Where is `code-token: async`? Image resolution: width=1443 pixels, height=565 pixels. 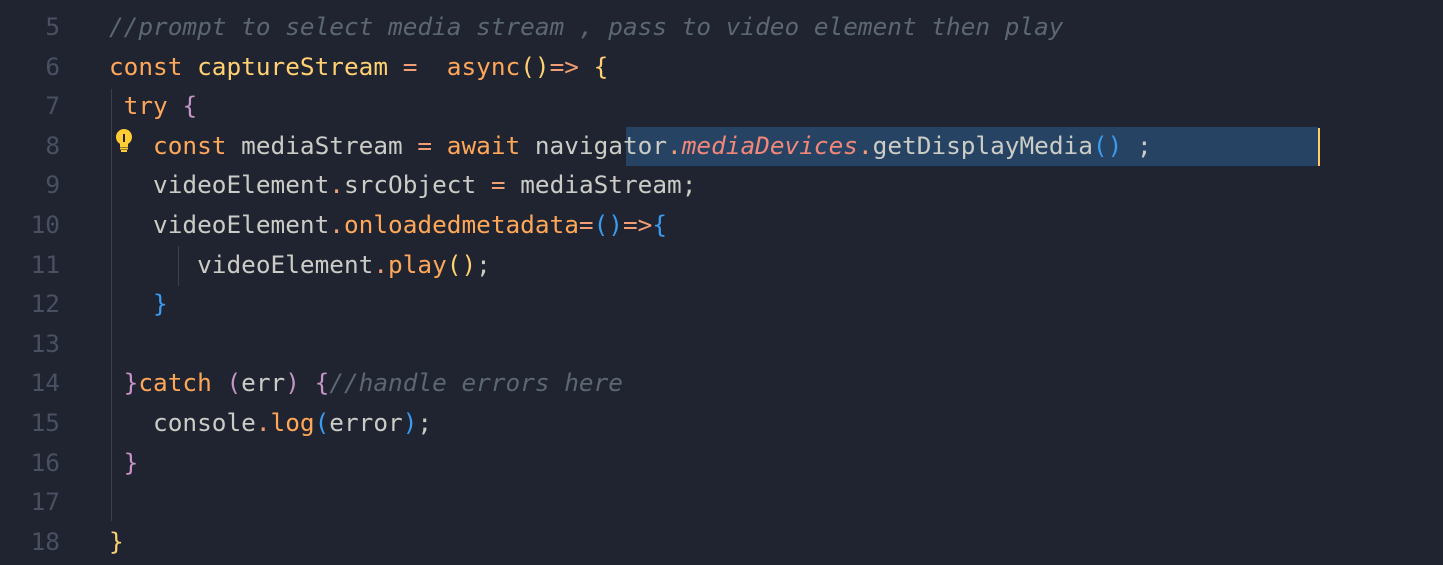
code-token: async is located at coordinates (476, 66).